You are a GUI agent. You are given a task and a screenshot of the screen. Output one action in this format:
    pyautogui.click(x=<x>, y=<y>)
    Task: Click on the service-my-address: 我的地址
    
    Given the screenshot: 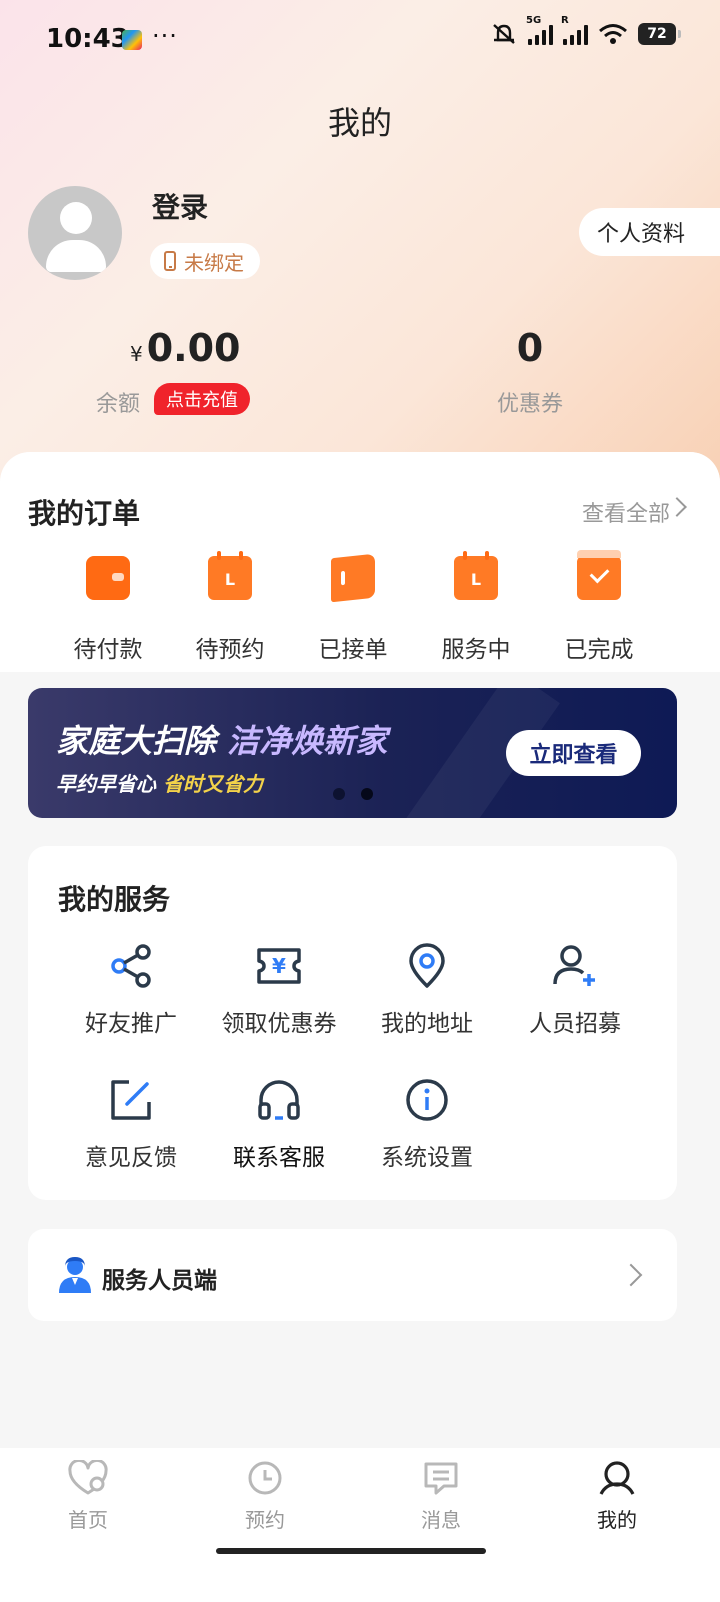 What is the action you would take?
    pyautogui.click(x=427, y=990)
    